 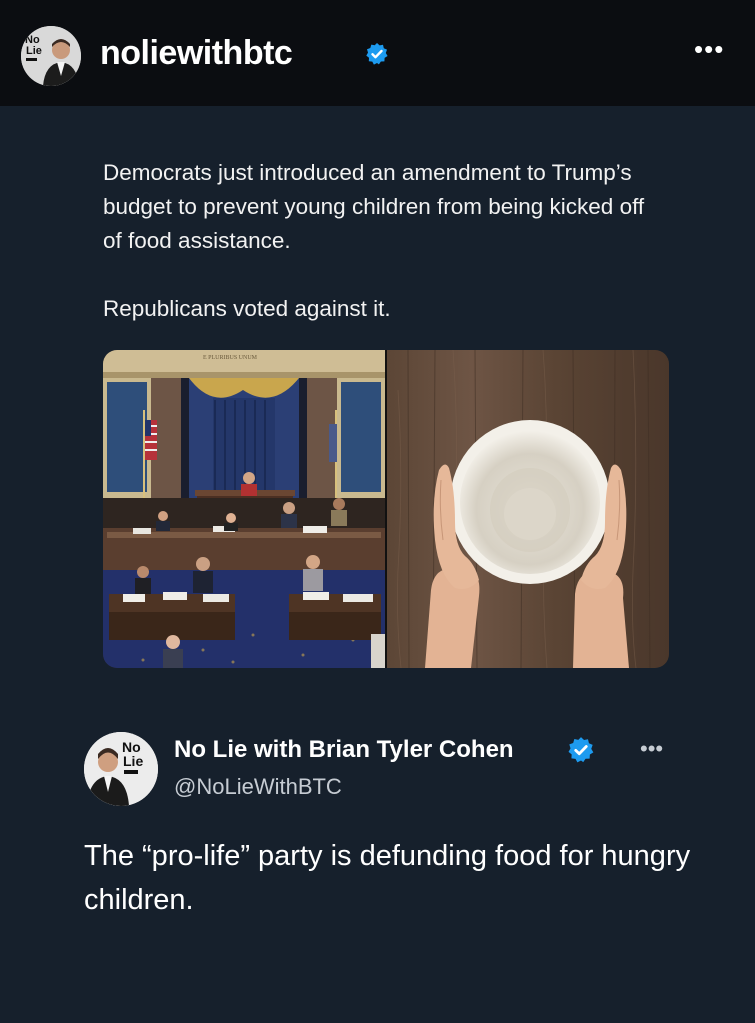 What do you see at coordinates (258, 787) in the screenshot?
I see `tweet-handle: @NoLieWithBTC` at bounding box center [258, 787].